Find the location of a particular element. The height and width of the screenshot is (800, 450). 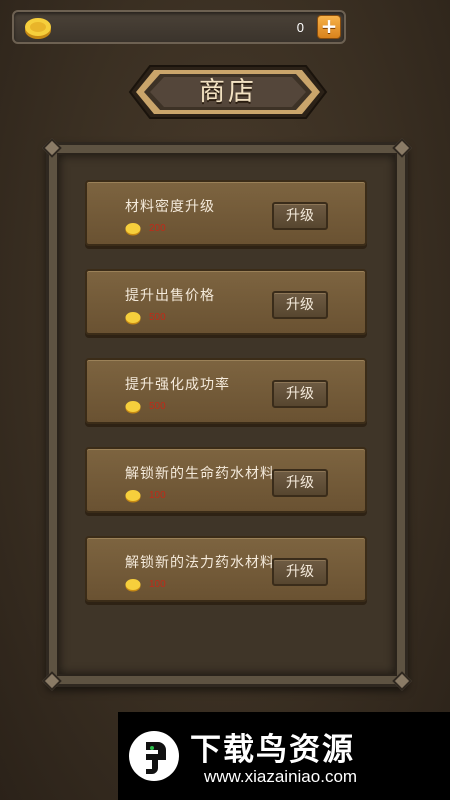

shop-item: 解锁新的生命药水材料 100 升级 is located at coordinates (226, 480).